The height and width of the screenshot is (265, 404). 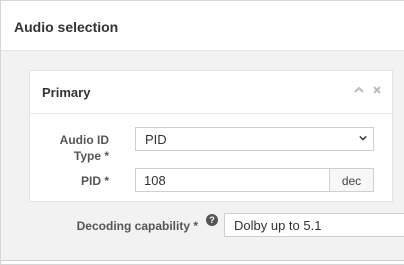 I want to click on pid-input: 108, so click(x=232, y=180).